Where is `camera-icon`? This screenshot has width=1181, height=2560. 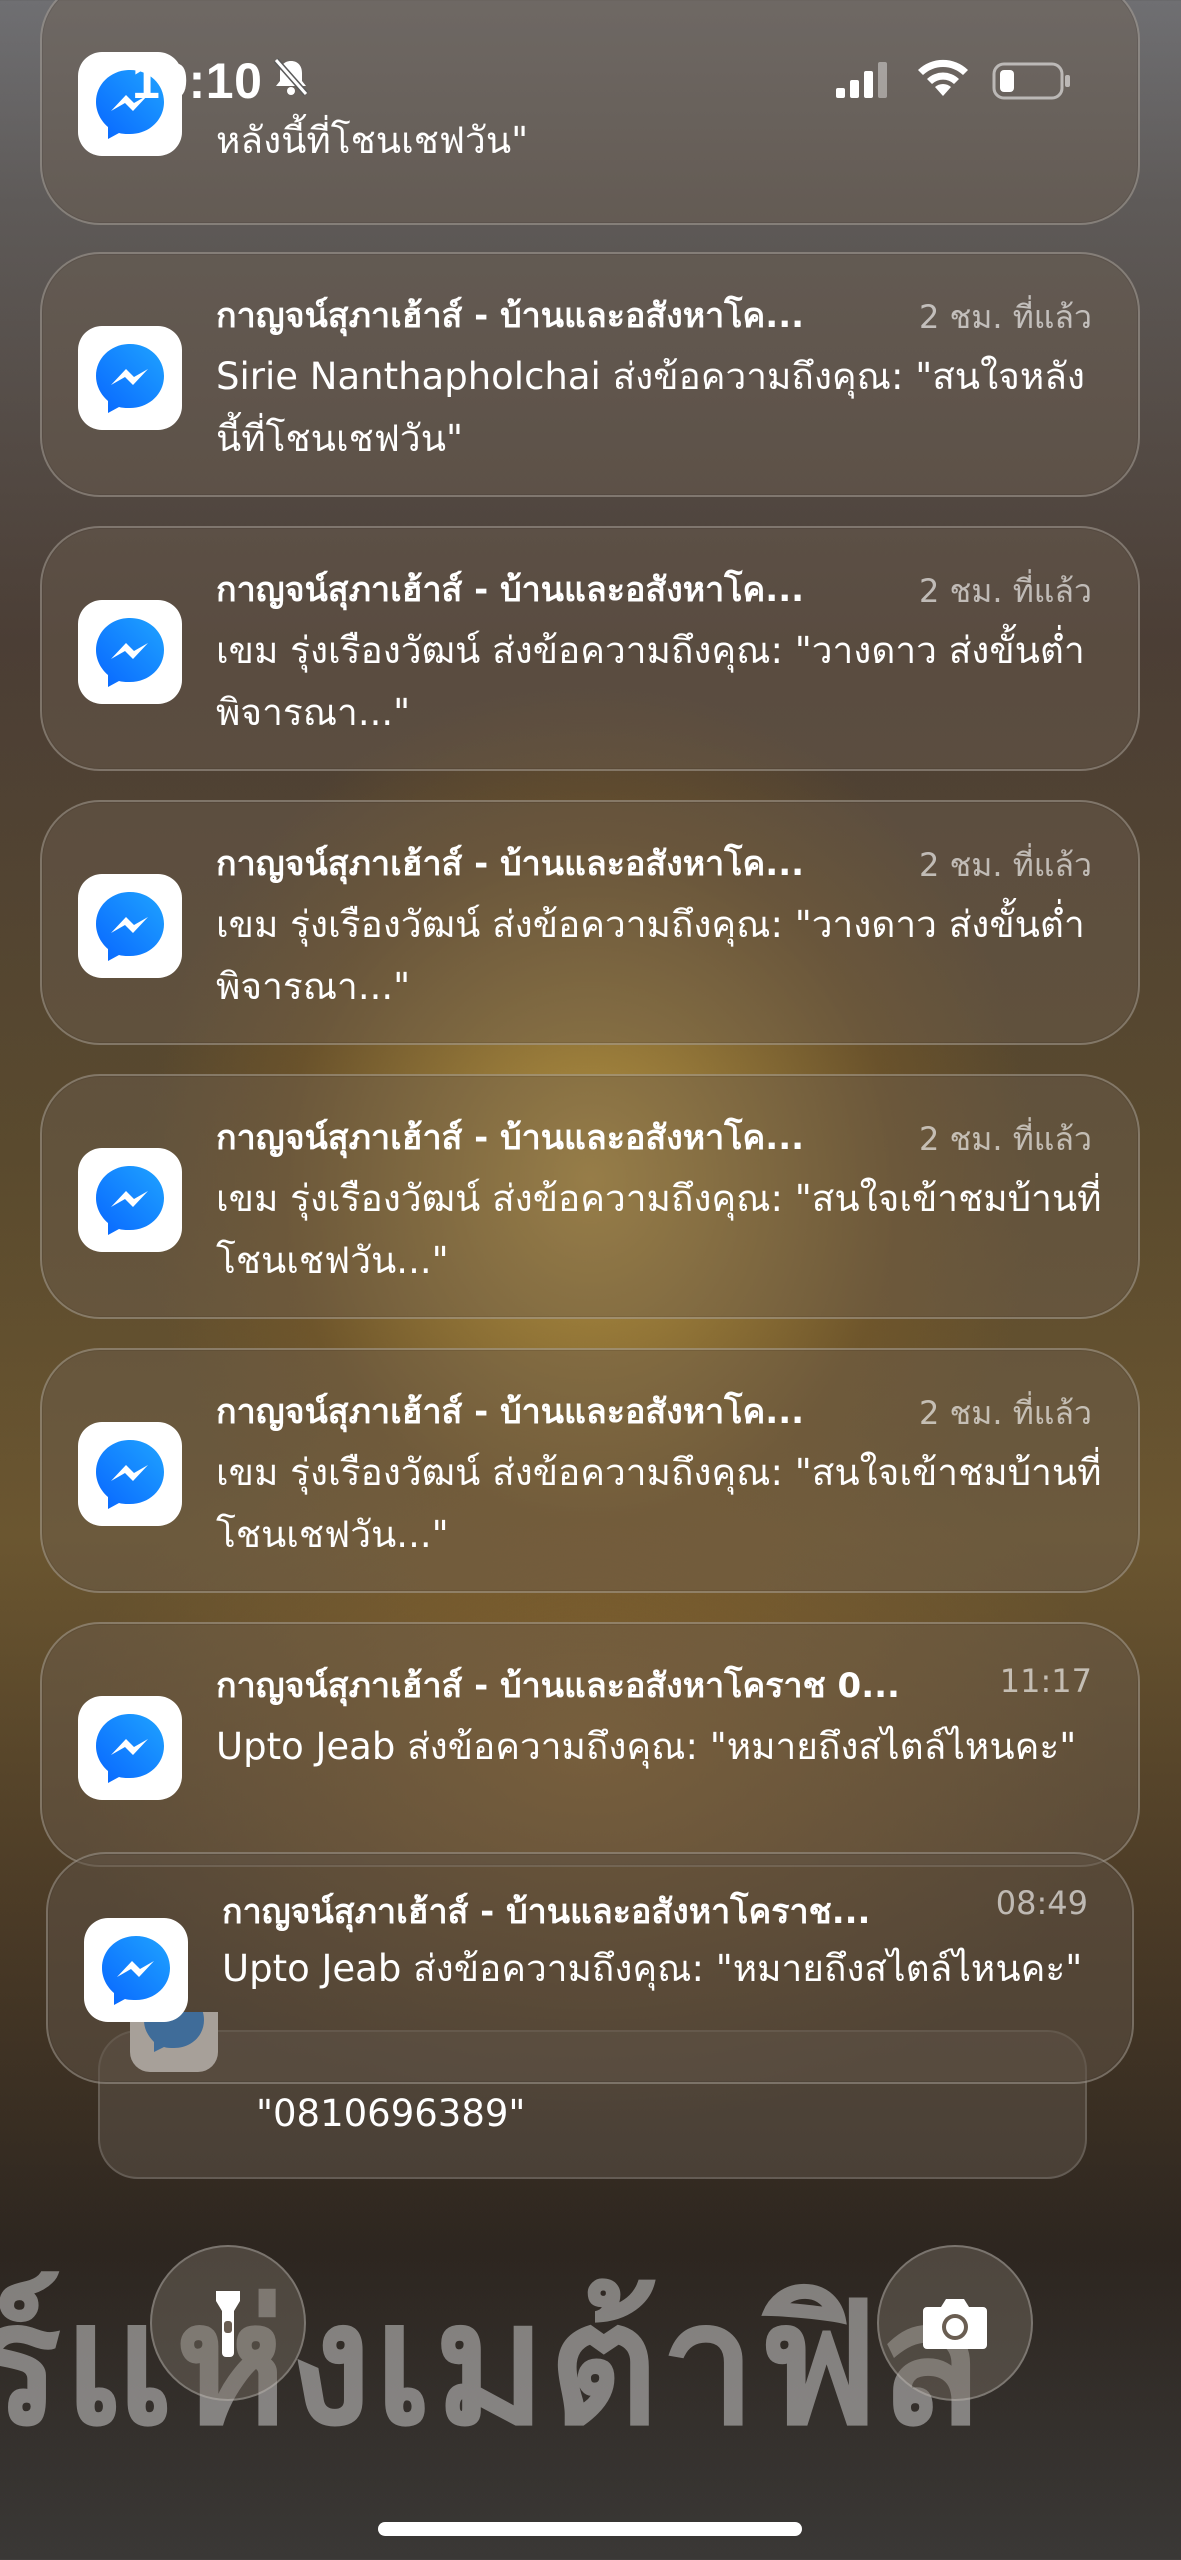
camera-icon is located at coordinates (955, 2324).